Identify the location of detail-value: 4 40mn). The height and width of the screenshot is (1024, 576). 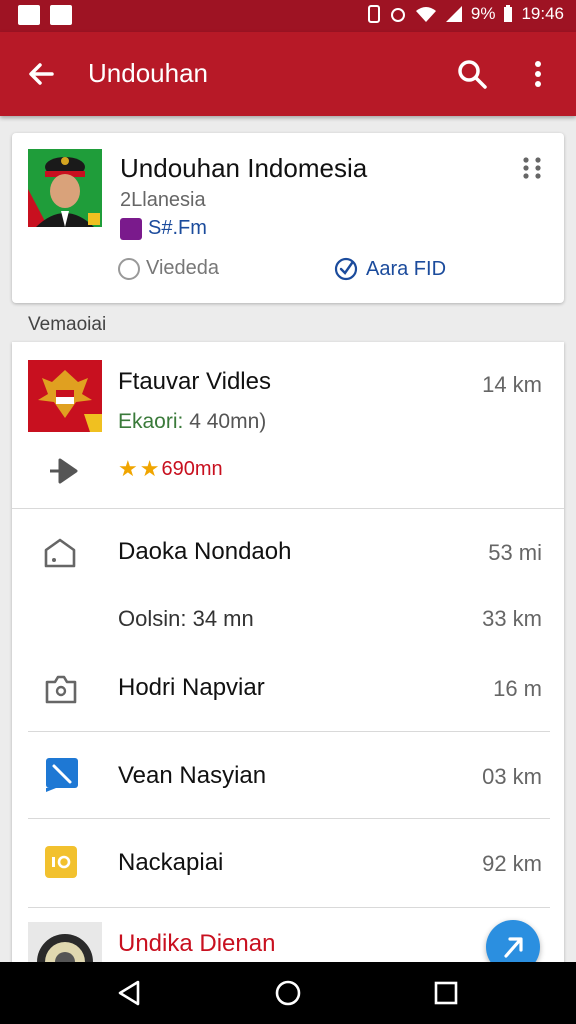
(228, 421).